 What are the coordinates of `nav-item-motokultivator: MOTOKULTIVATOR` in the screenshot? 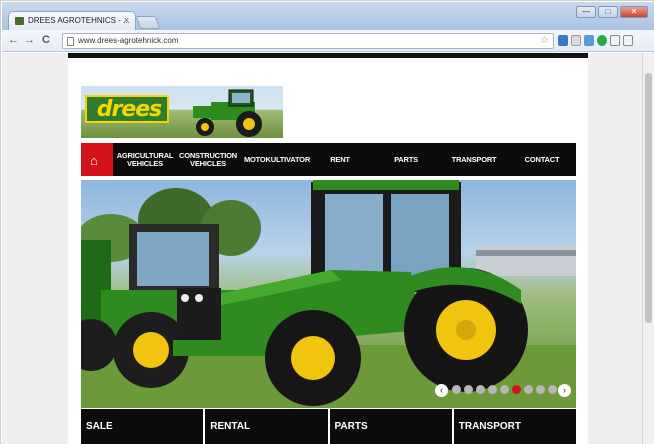 It's located at (277, 159).